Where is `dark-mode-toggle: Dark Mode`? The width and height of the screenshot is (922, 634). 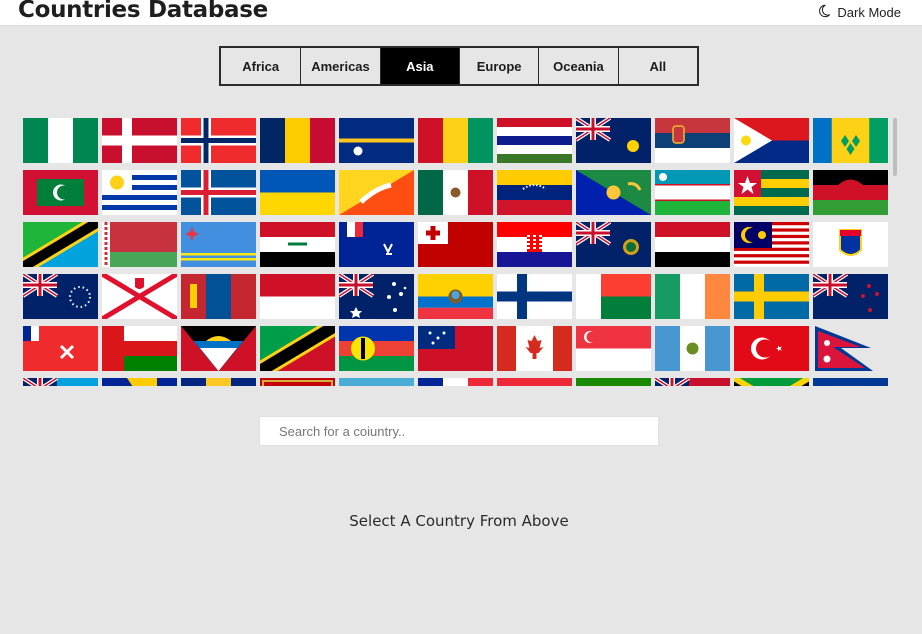
dark-mode-toggle: Dark Mode is located at coordinates (859, 12).